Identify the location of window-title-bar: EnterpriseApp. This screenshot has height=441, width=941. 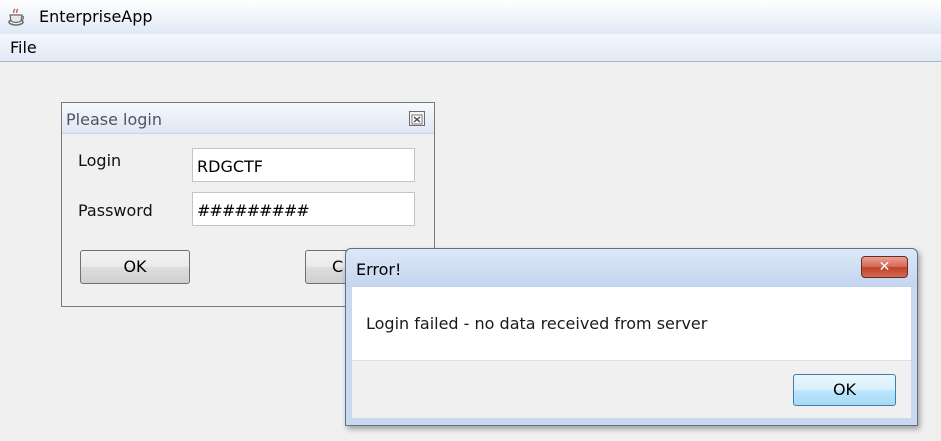
(470, 17).